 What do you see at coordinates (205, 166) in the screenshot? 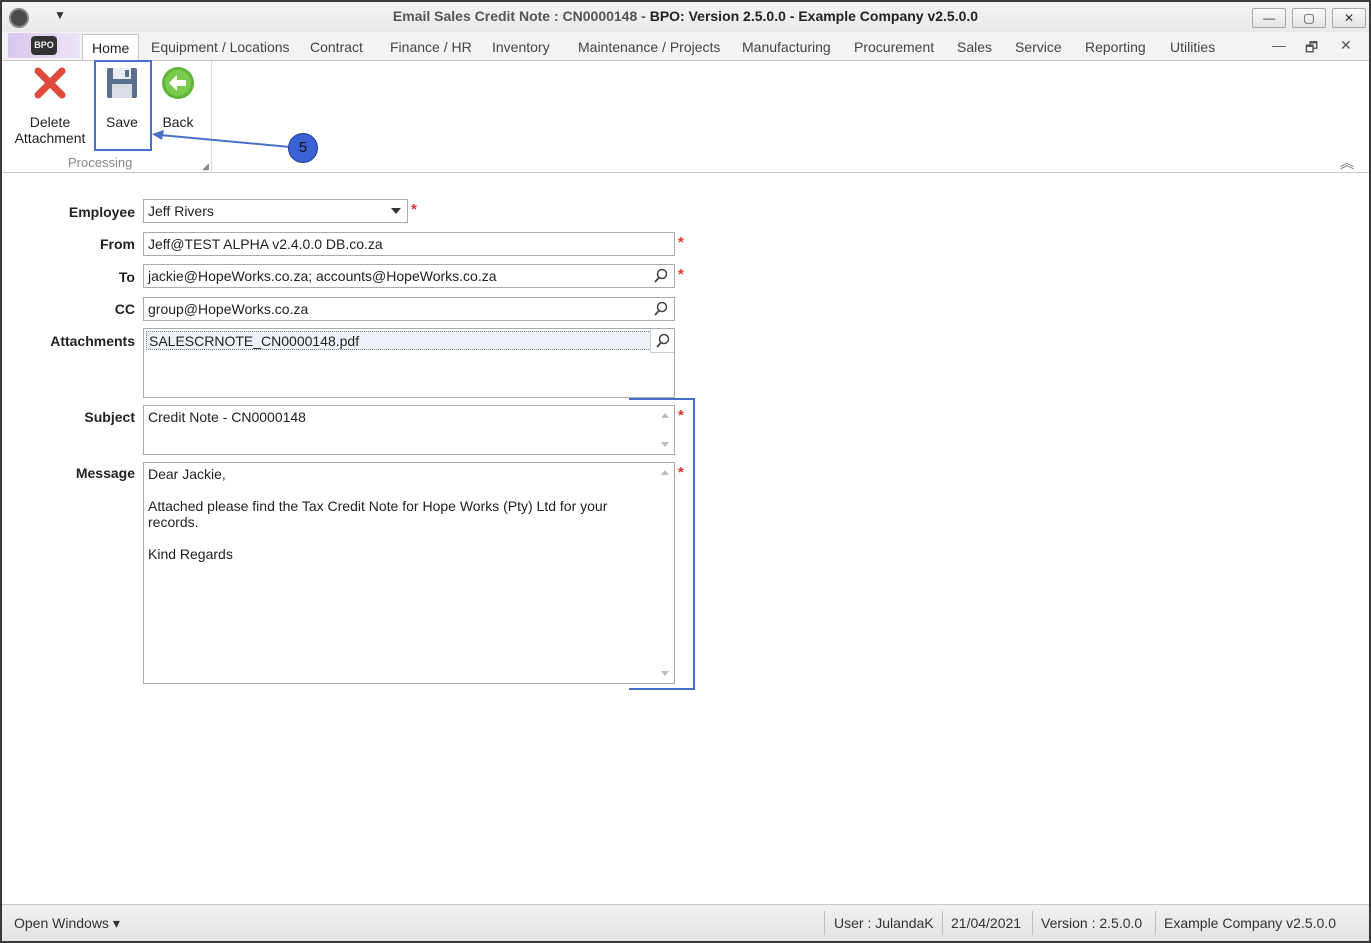
I see `group-launcher-icon: ◢` at bounding box center [205, 166].